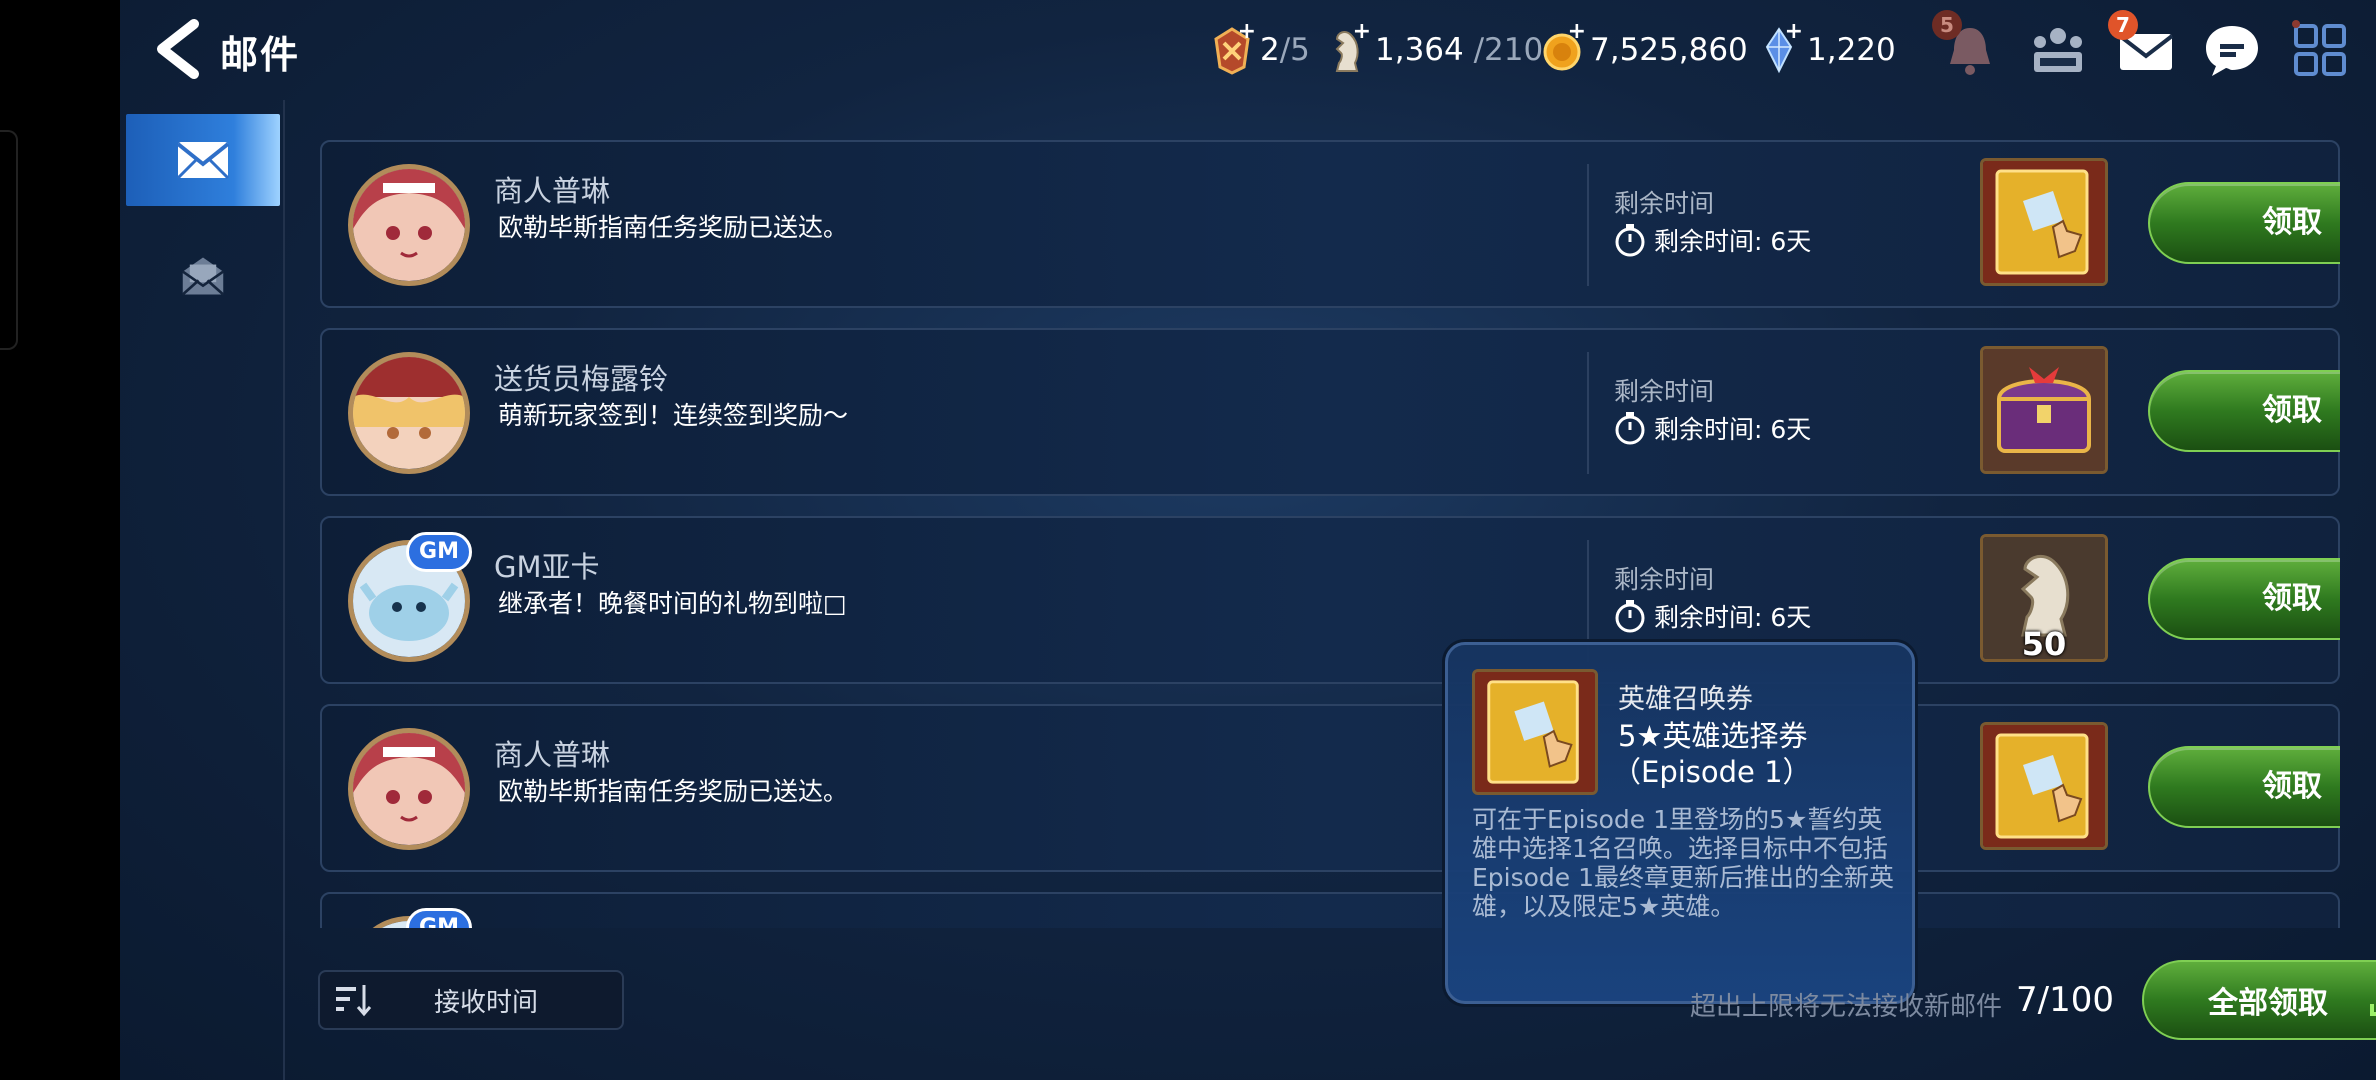  I want to click on mailbox-limit-note: 超出上限将无法接收新邮件, so click(1846, 1007).